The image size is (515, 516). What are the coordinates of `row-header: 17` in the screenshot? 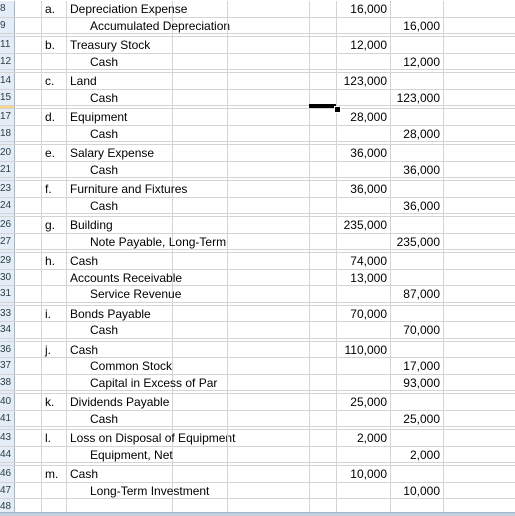 It's located at (7, 117).